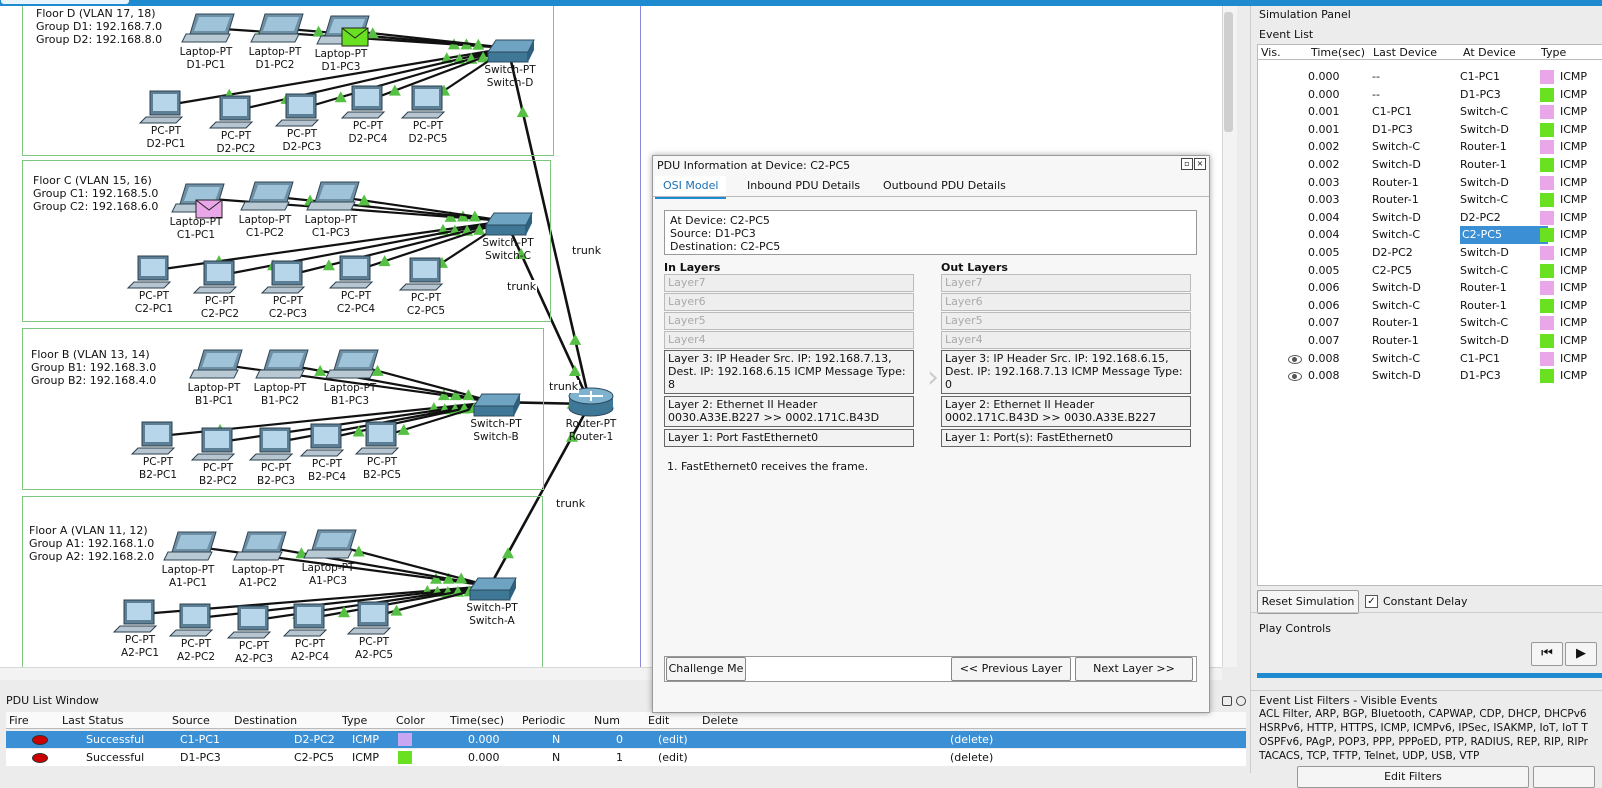  Describe the element at coordinates (1430, 288) in the screenshot. I see `event-row: 0.006 Switch-D Router-1 ICMP` at that location.